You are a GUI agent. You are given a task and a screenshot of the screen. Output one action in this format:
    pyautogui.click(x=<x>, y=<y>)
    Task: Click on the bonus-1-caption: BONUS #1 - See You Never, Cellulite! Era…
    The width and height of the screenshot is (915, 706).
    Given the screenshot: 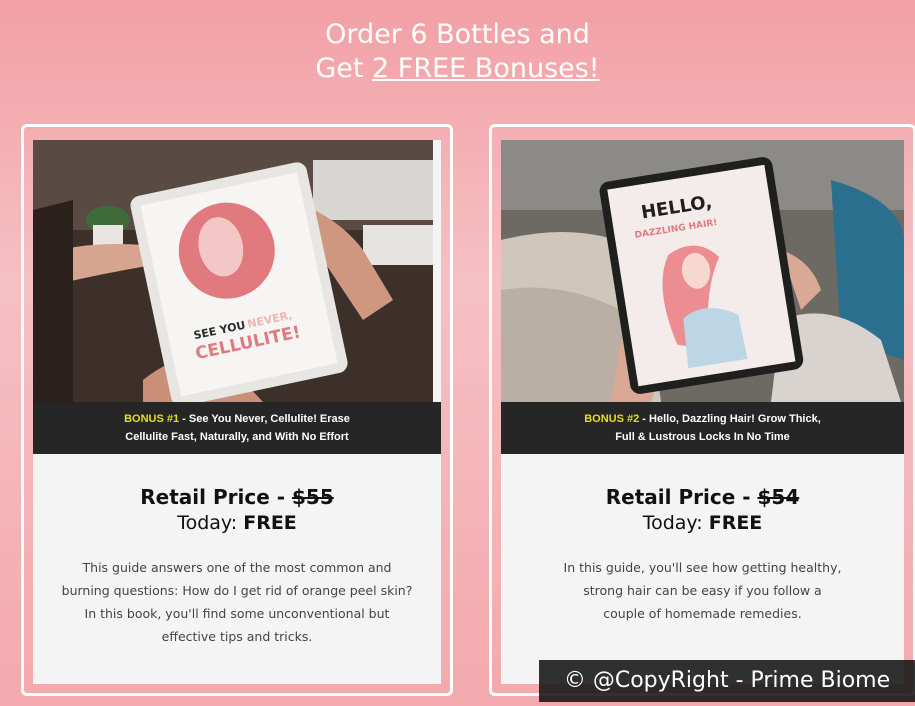 What is the action you would take?
    pyautogui.click(x=237, y=428)
    